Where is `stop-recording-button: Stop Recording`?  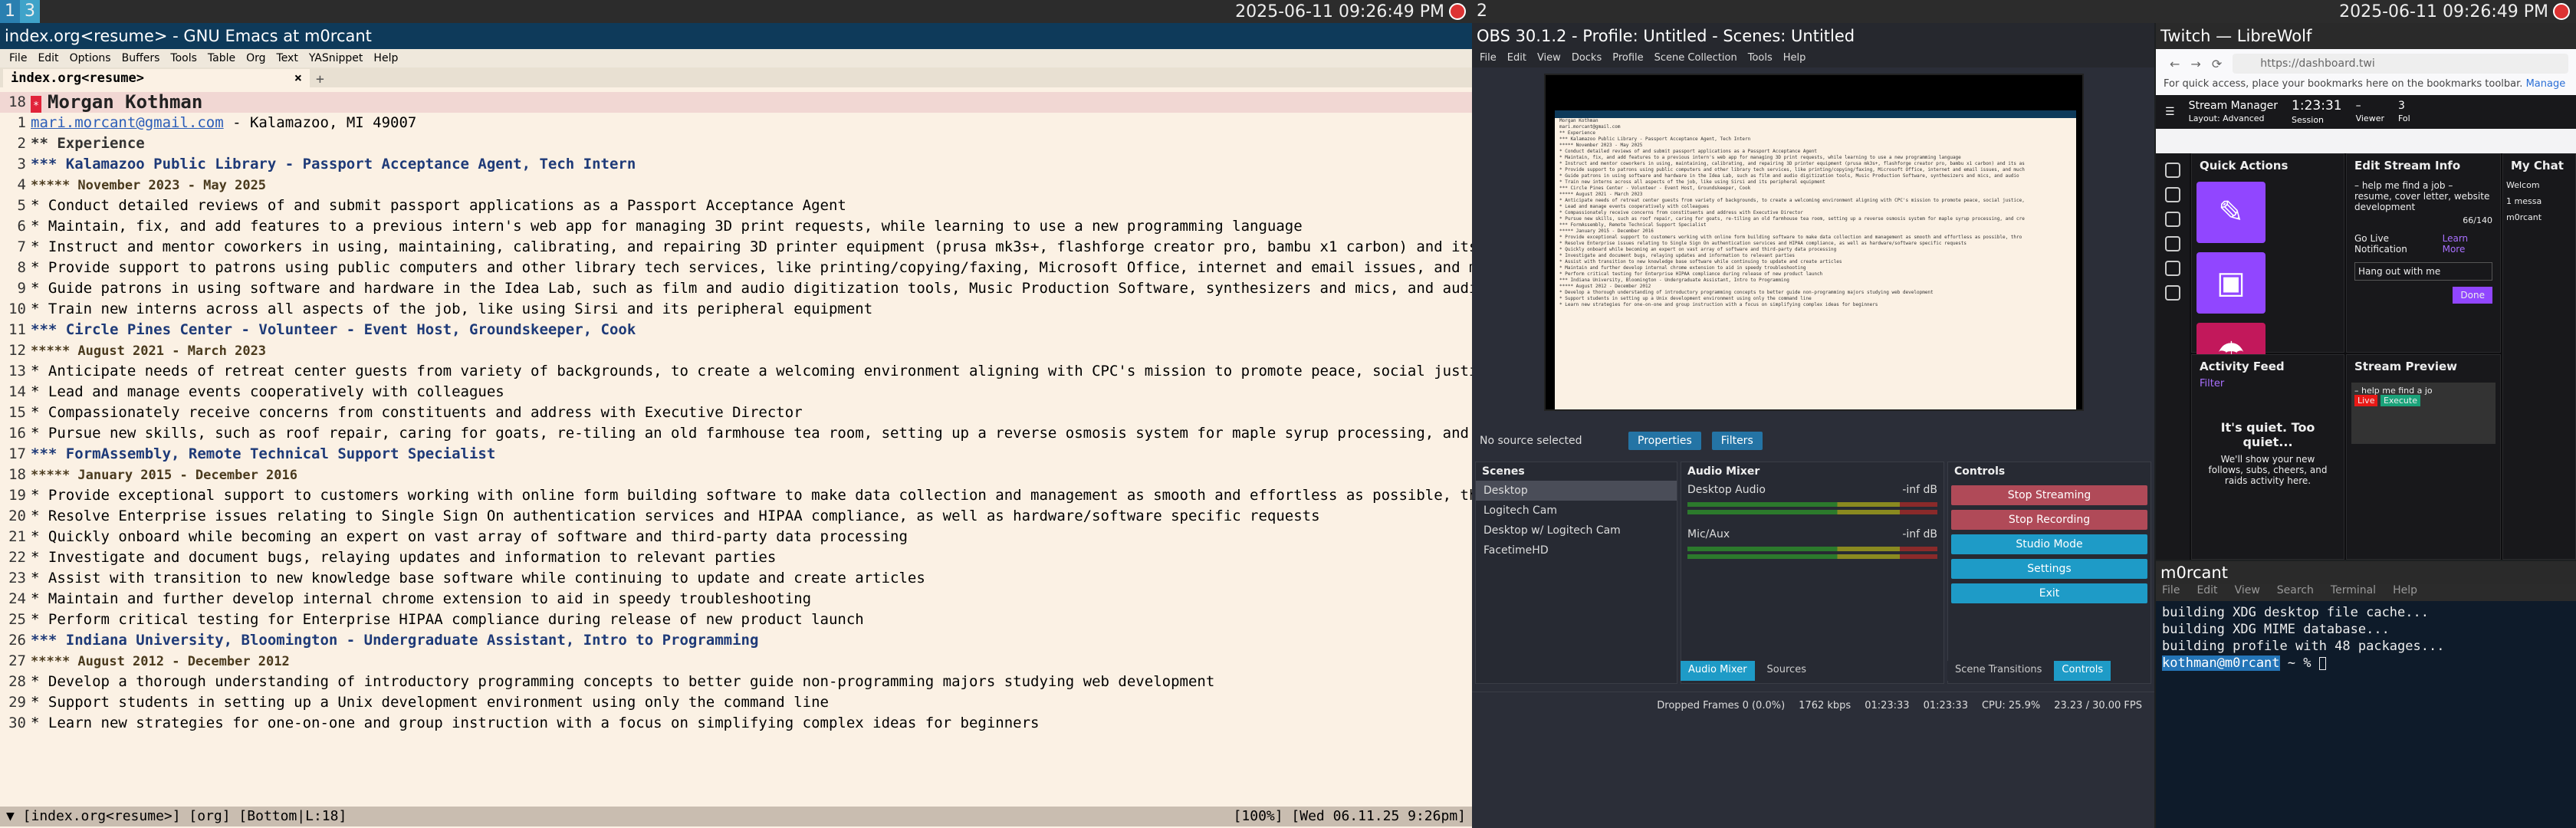 stop-recording-button: Stop Recording is located at coordinates (2049, 520).